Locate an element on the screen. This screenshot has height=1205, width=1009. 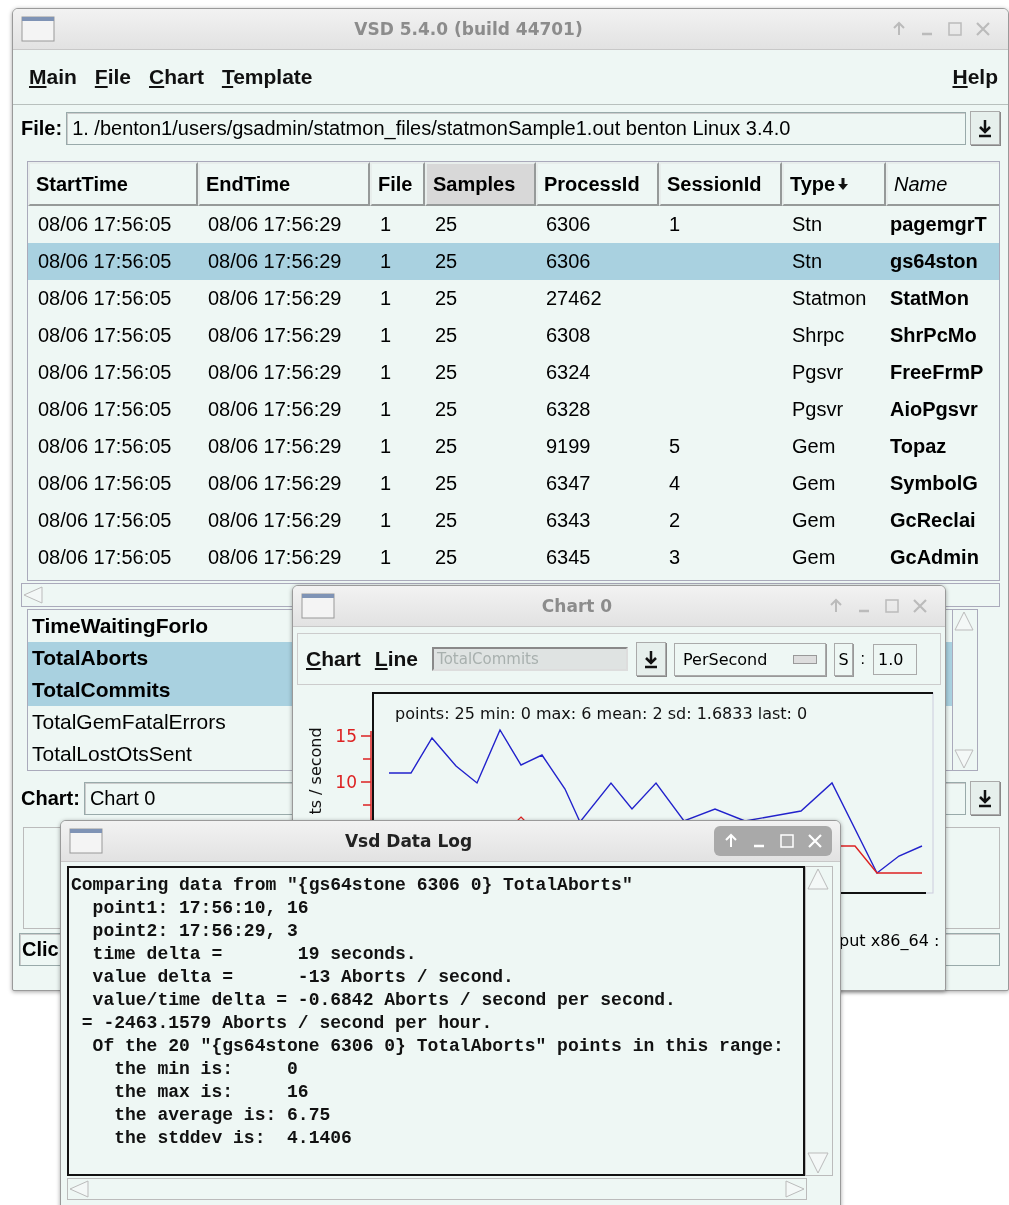
table-cell: FreeFrmP is located at coordinates (937, 372).